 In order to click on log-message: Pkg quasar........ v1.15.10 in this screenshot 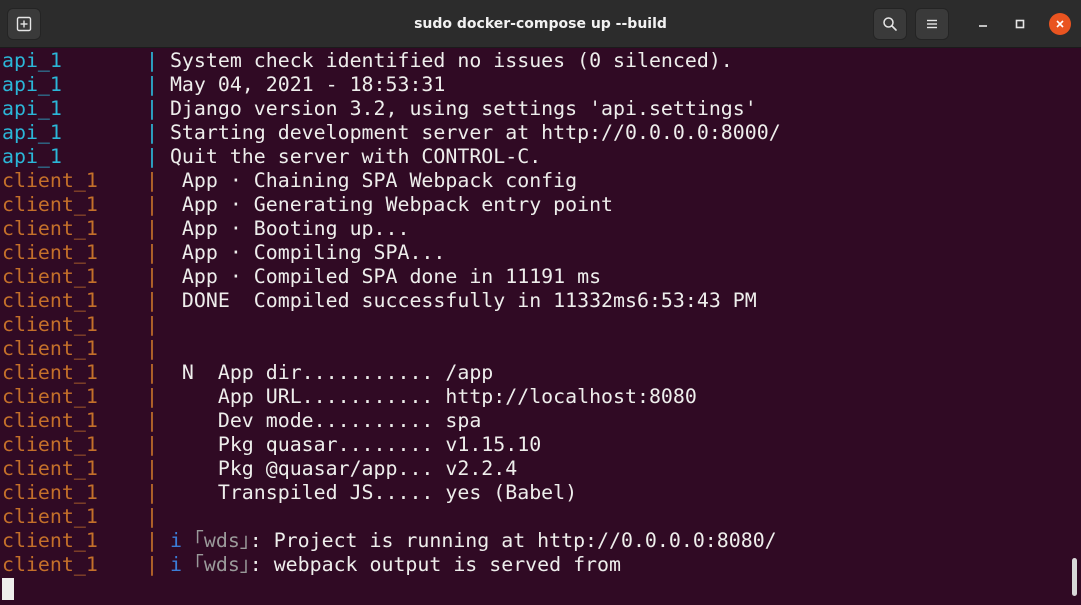, I will do `click(355, 444)`.